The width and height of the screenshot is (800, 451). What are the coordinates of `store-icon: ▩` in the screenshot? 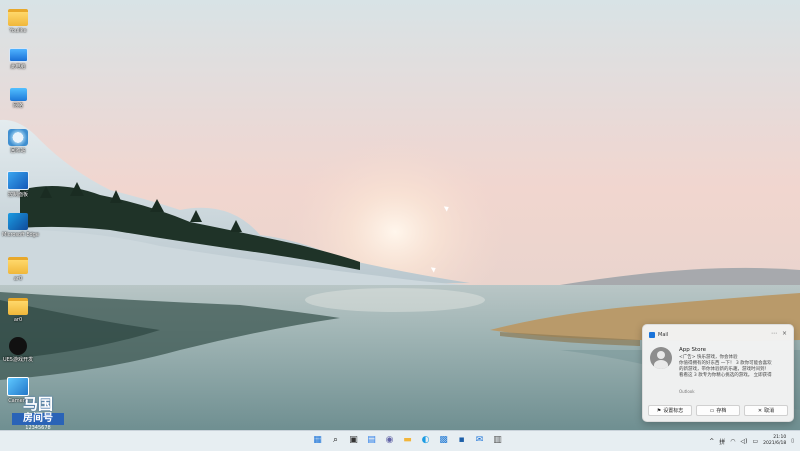 It's located at (443, 440).